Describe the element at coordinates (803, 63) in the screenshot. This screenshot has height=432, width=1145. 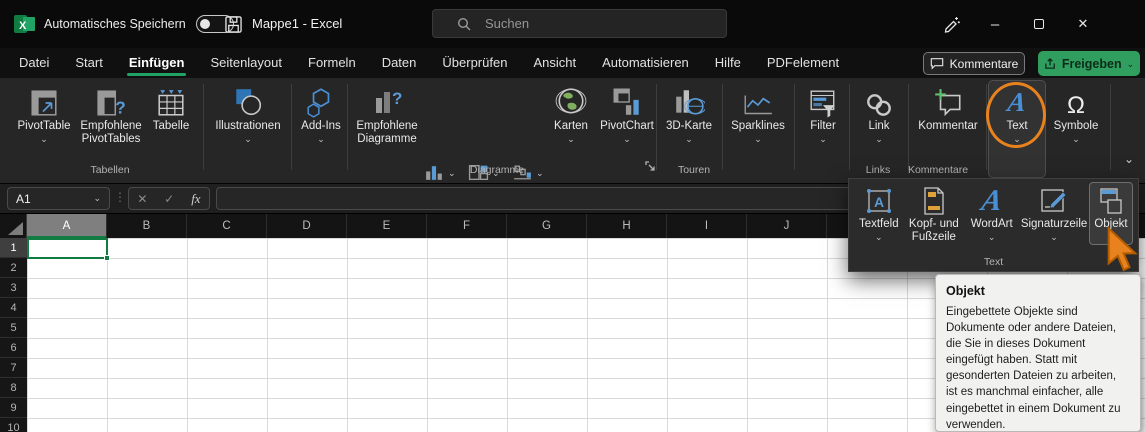
I see `tab-pdfelement: PDFelement` at that location.